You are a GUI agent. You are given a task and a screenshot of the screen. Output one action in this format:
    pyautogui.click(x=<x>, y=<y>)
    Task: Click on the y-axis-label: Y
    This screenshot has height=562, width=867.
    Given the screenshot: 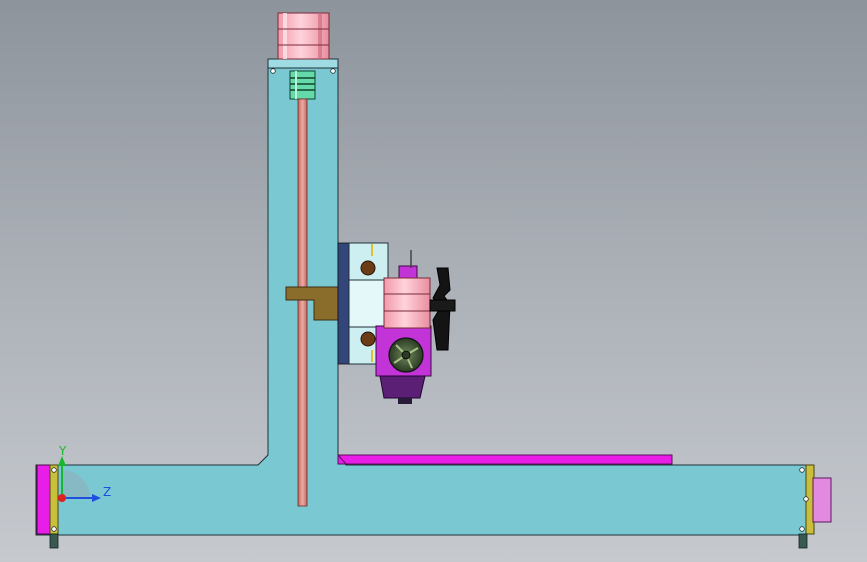 What is the action you would take?
    pyautogui.click(x=62, y=451)
    